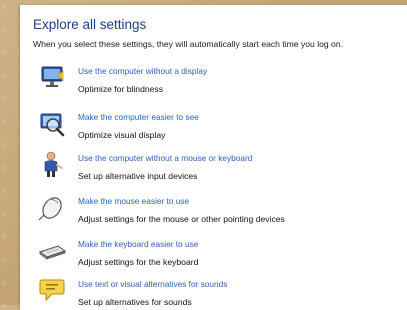  Describe the element at coordinates (138, 117) in the screenshot. I see `setting-link: Make the computer easier to see` at that location.